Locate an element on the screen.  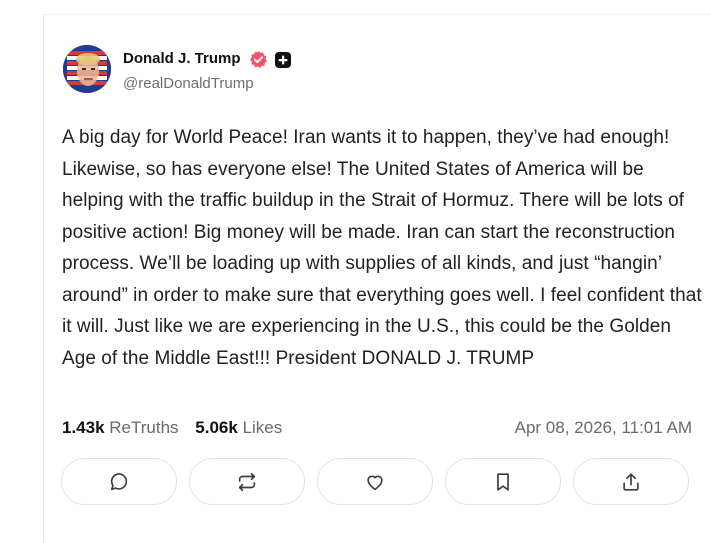
retruth-button is located at coordinates (247, 481).